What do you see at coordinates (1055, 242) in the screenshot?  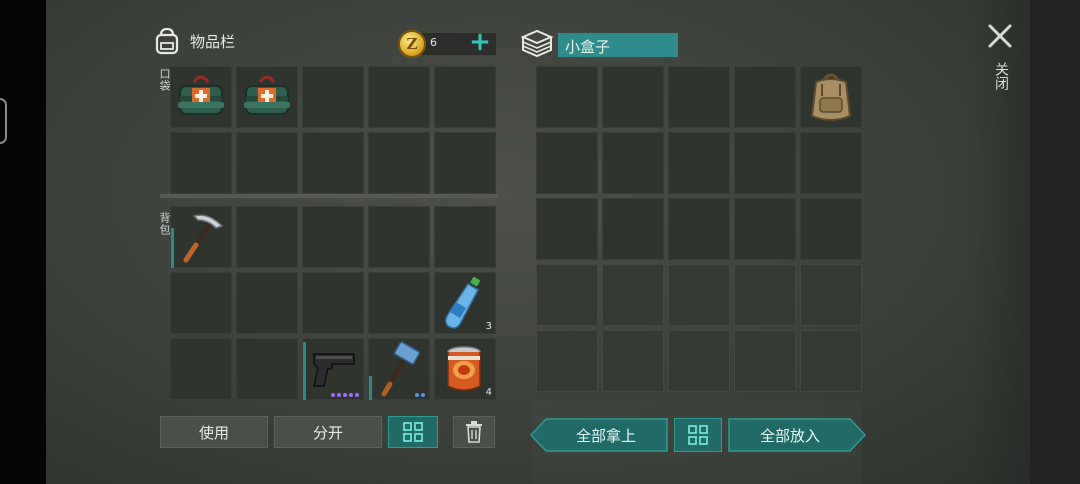 I see `device-bezel-right` at bounding box center [1055, 242].